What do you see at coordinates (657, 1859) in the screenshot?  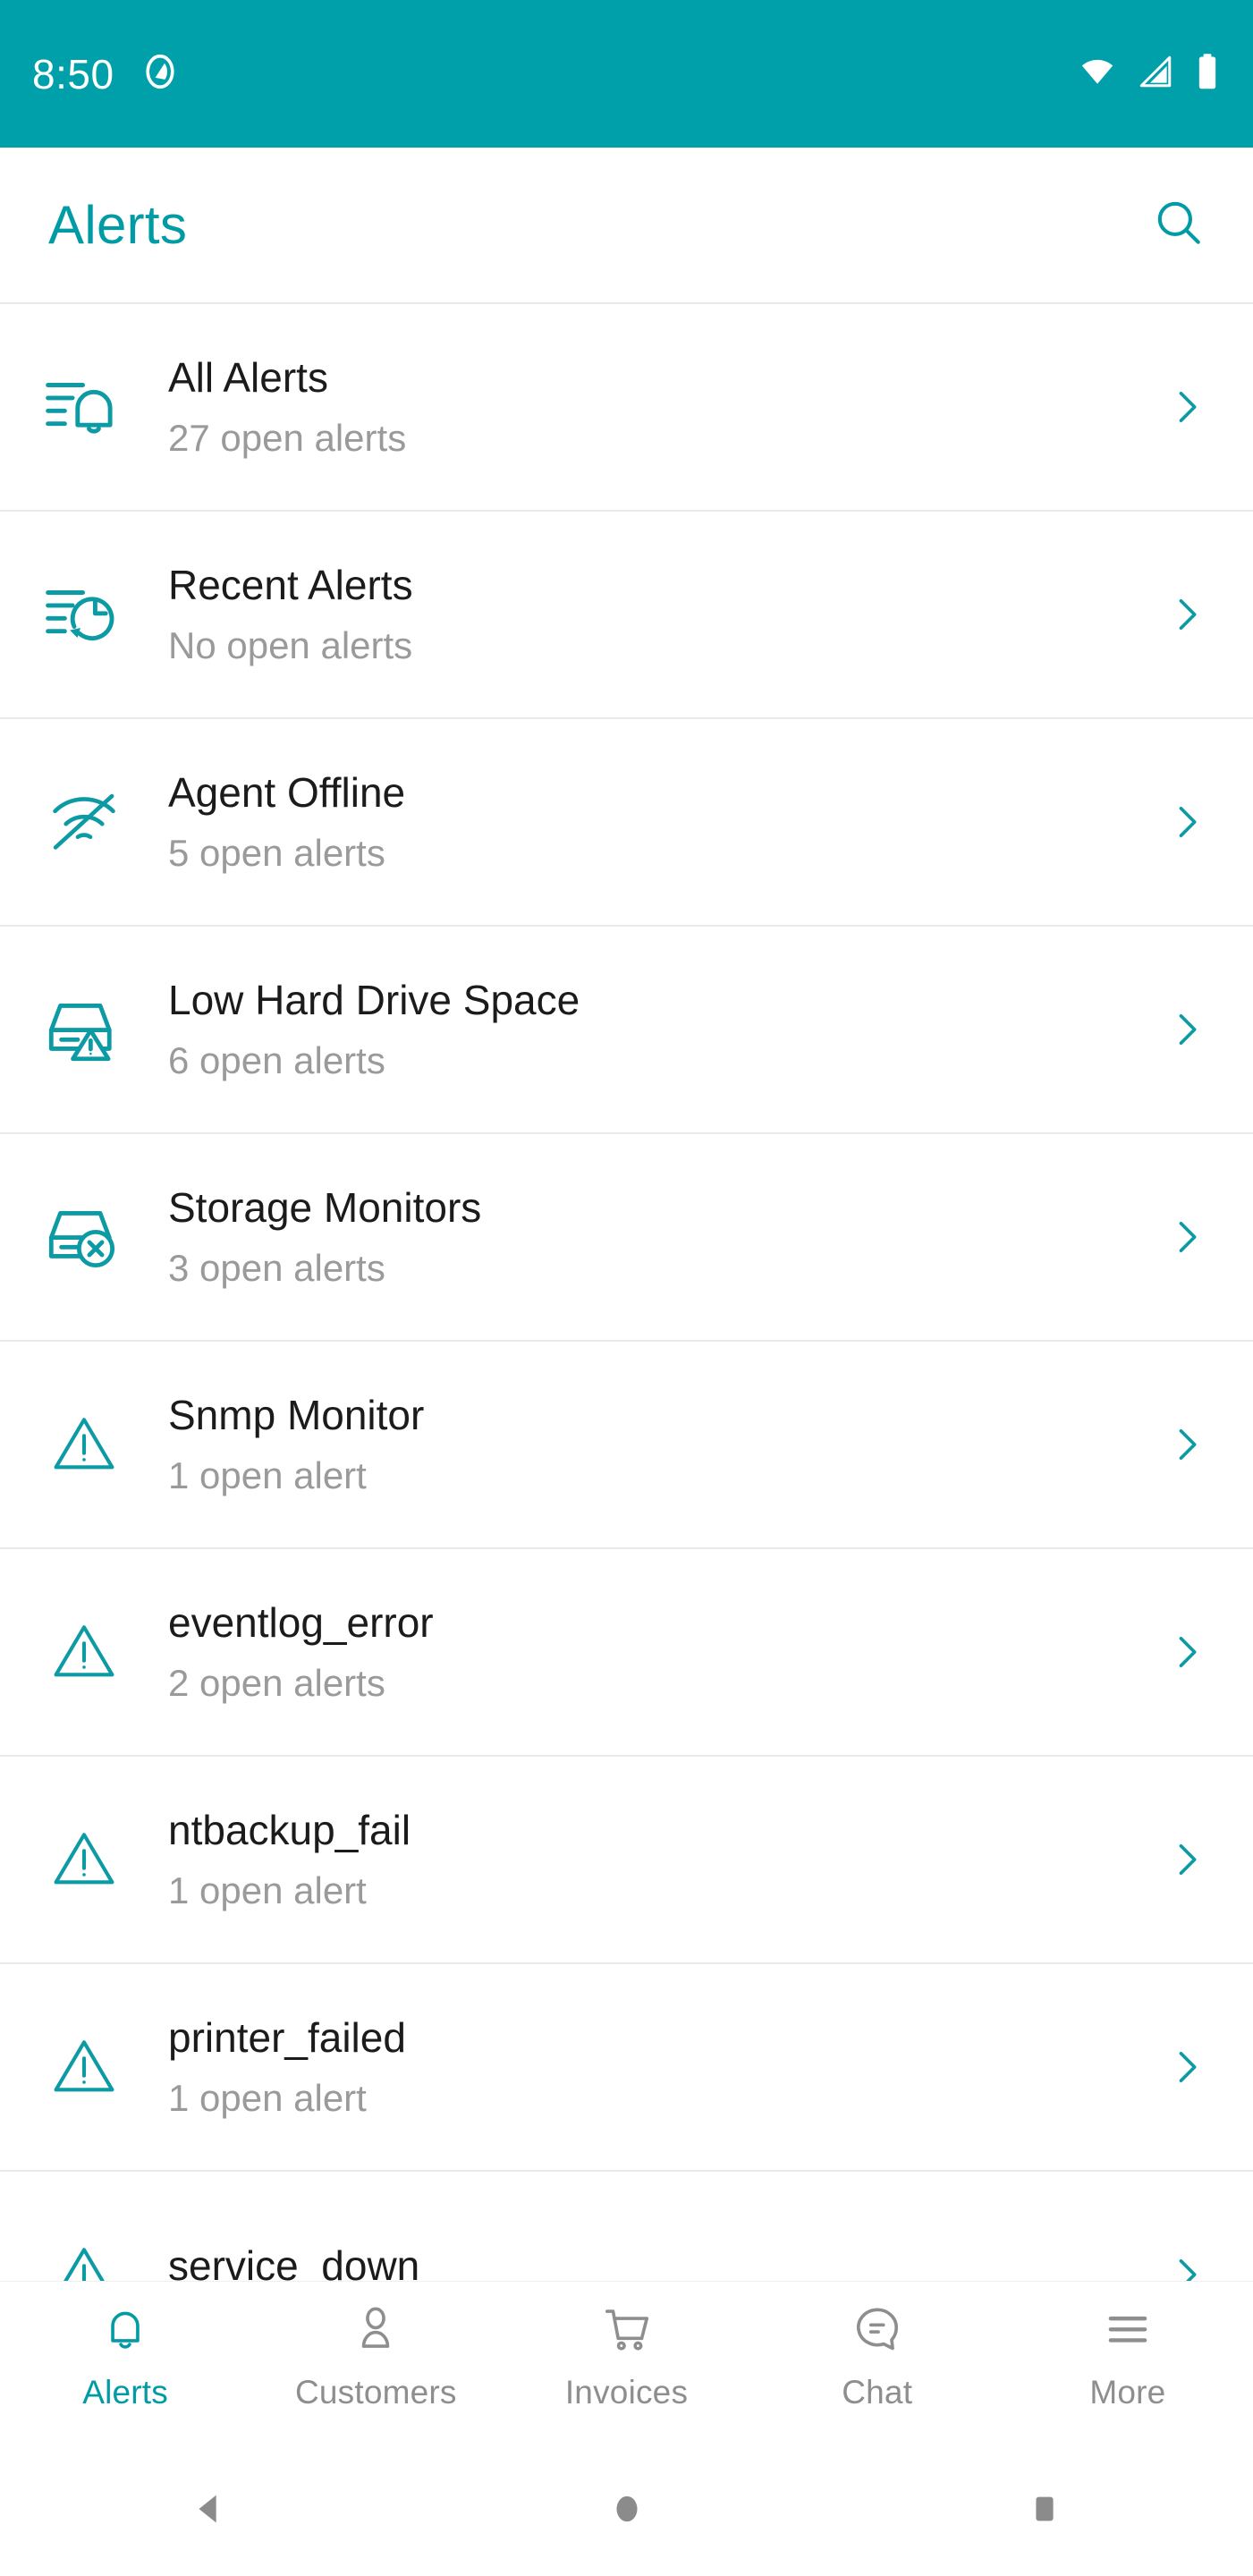 I see `list-item-text: ntbackup_fail 1 open alert` at bounding box center [657, 1859].